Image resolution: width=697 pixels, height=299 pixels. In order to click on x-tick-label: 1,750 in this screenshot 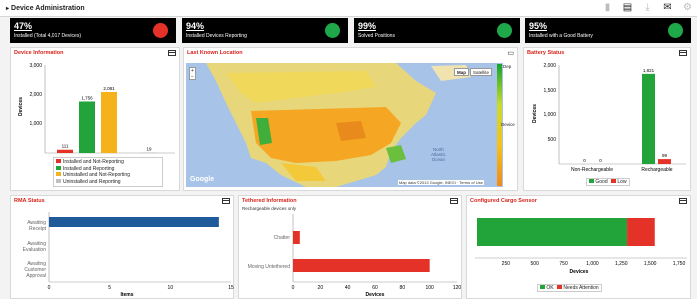, I will do `click(679, 264)`.